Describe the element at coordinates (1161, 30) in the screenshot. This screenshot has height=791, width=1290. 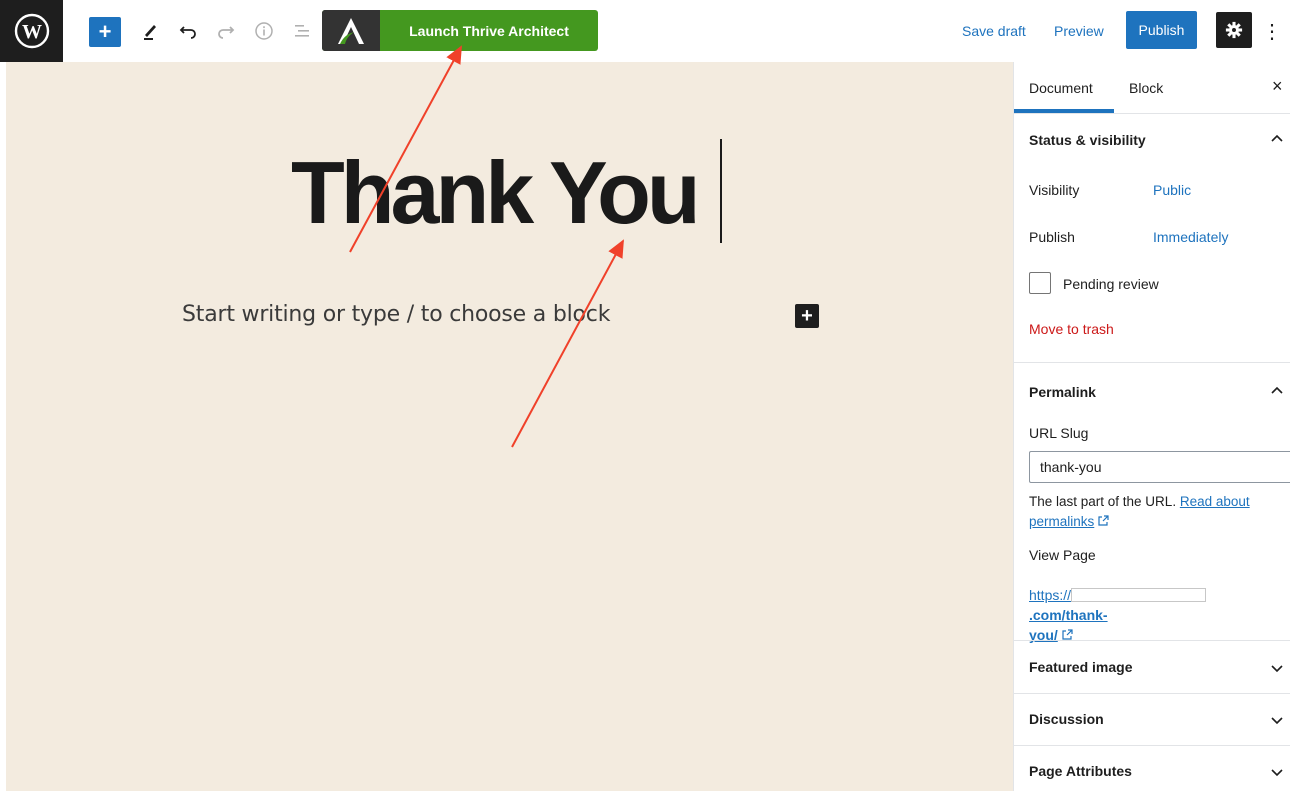
I see `publish-button: Publish` at that location.